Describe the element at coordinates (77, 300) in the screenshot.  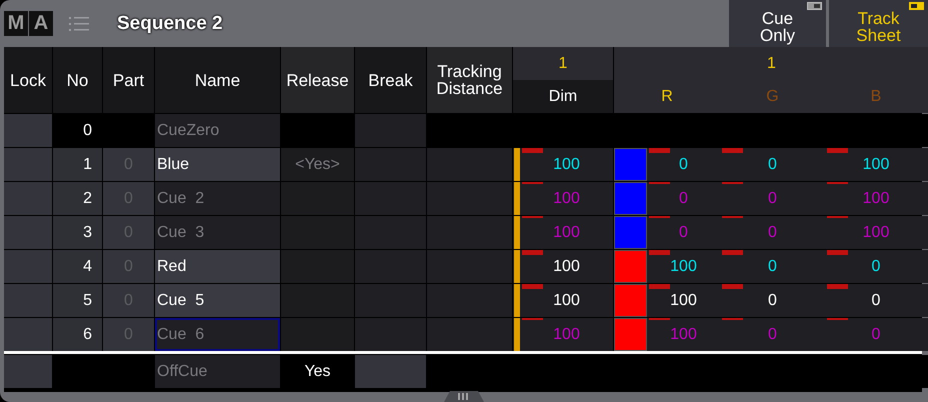
I see `table-cell: 5` at that location.